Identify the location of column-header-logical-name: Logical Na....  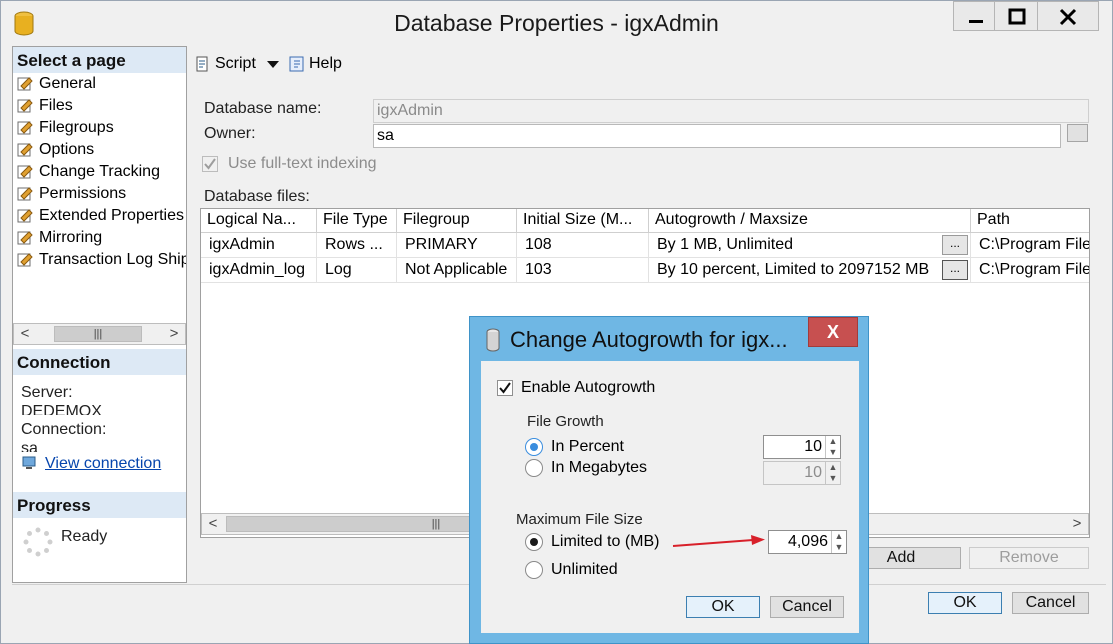
(259, 221).